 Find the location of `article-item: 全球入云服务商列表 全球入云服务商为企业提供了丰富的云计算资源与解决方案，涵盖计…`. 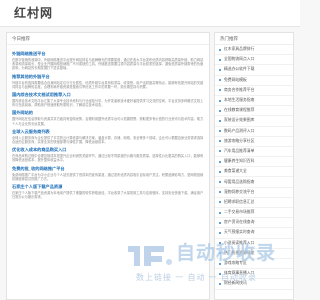

article-item: 全球入云服务商列表 全球入云服务商为企业提供了丰富的云计算资源与解决方案，涵盖计… is located at coordinates (108, 136).